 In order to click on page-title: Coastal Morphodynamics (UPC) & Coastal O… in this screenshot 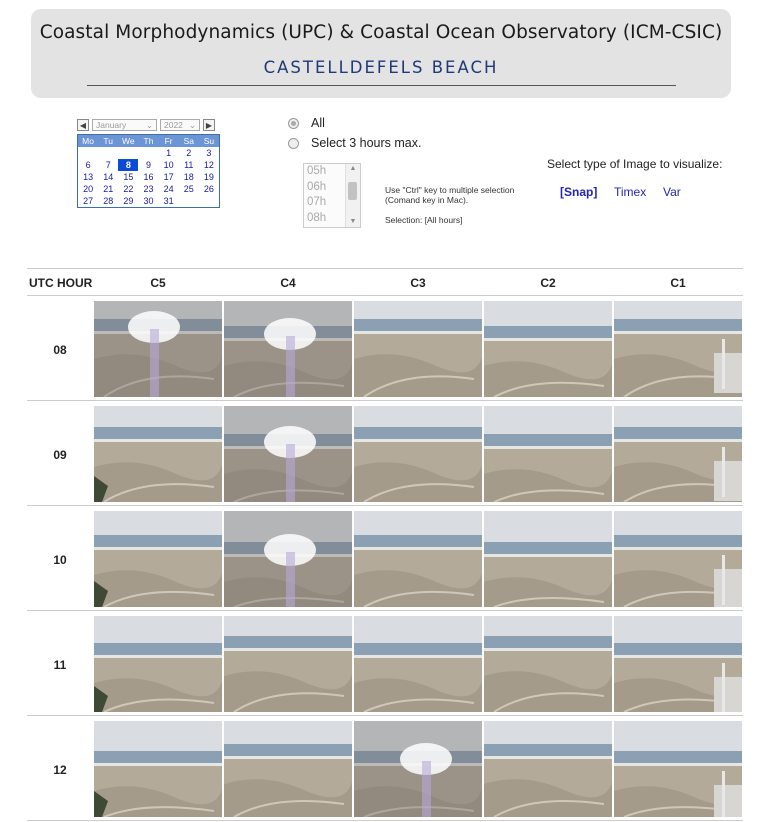, I will do `click(381, 32)`.